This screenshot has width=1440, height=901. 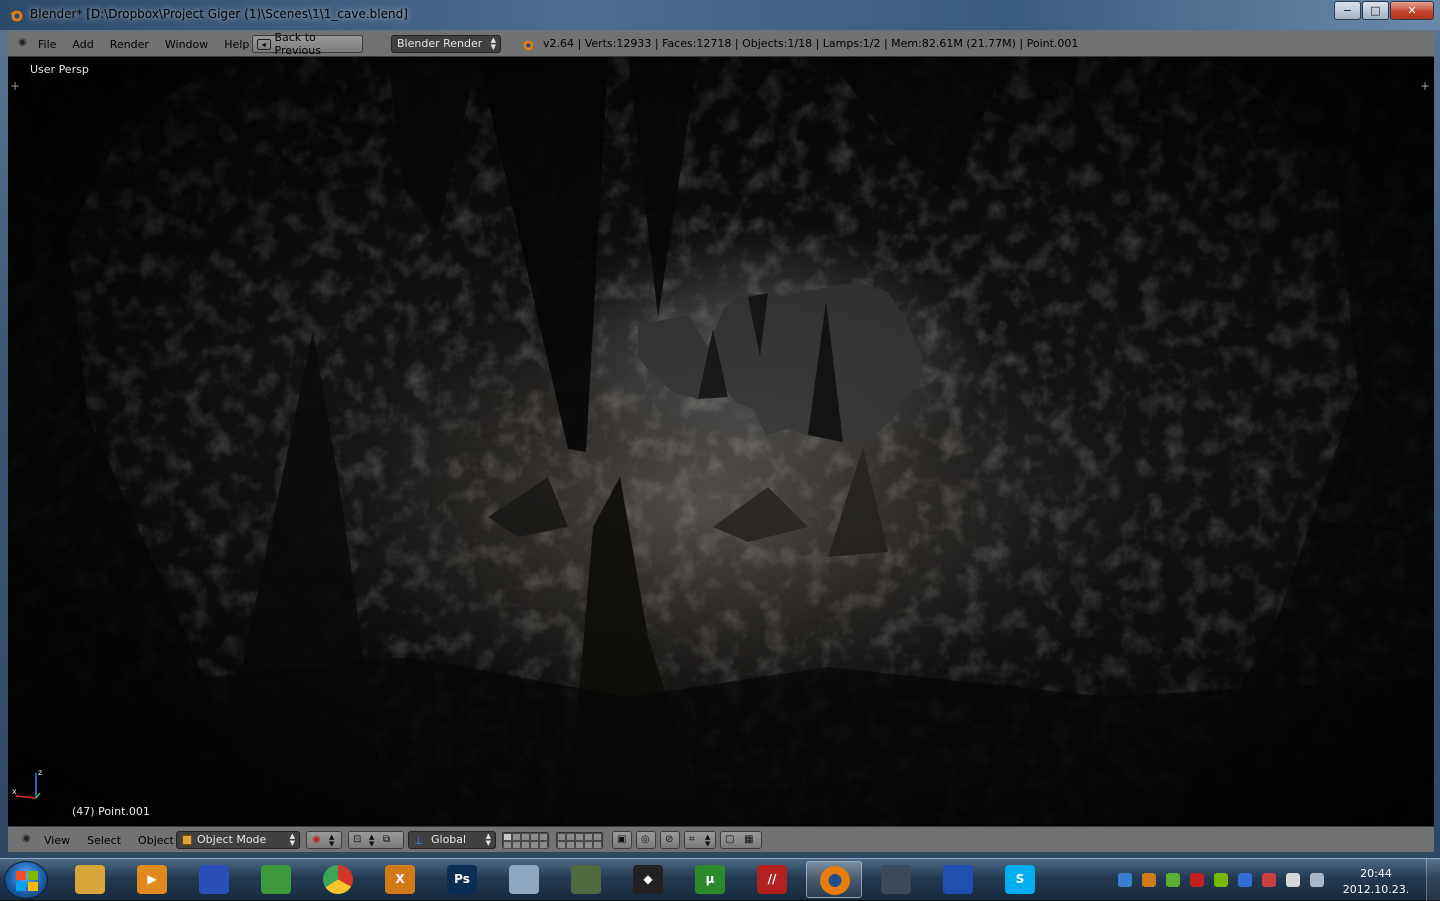 I want to click on taskbar-app-car, so click(x=958, y=879).